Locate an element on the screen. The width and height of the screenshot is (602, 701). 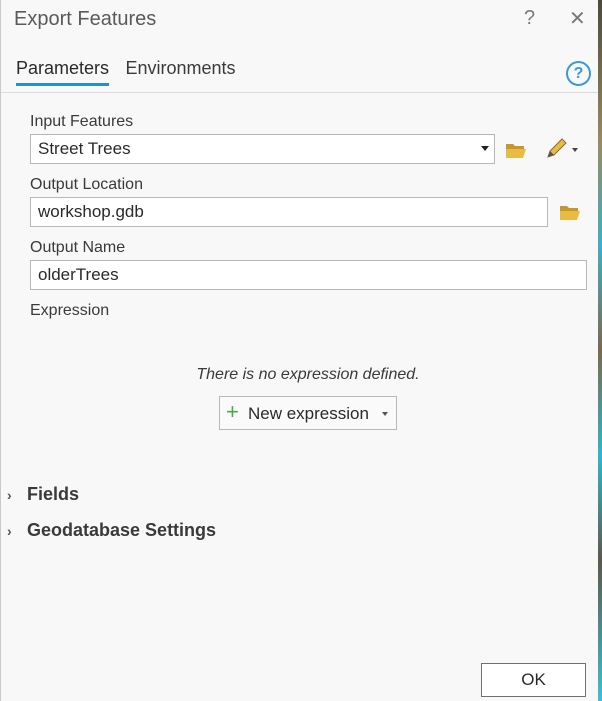
tab-parameters: Parameters is located at coordinates (63, 72).